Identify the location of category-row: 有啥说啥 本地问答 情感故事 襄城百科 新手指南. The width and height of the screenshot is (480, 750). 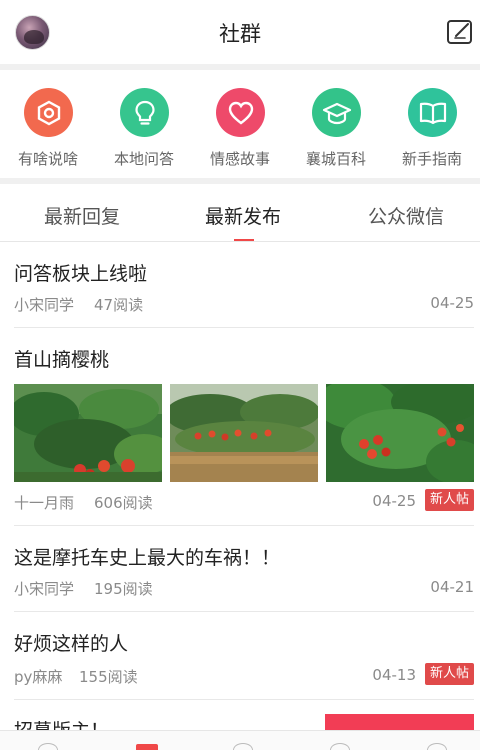
(240, 125).